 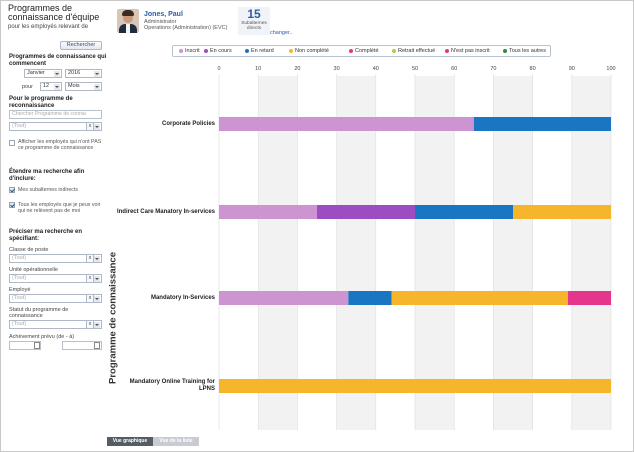 What do you see at coordinates (532, 69) in the screenshot?
I see `x-tick-label: 80` at bounding box center [532, 69].